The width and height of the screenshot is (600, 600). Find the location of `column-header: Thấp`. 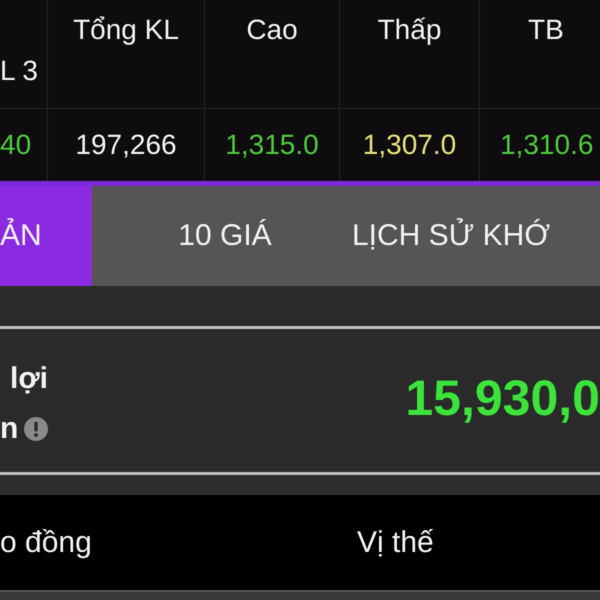

column-header: Thấp is located at coordinates (410, 54).